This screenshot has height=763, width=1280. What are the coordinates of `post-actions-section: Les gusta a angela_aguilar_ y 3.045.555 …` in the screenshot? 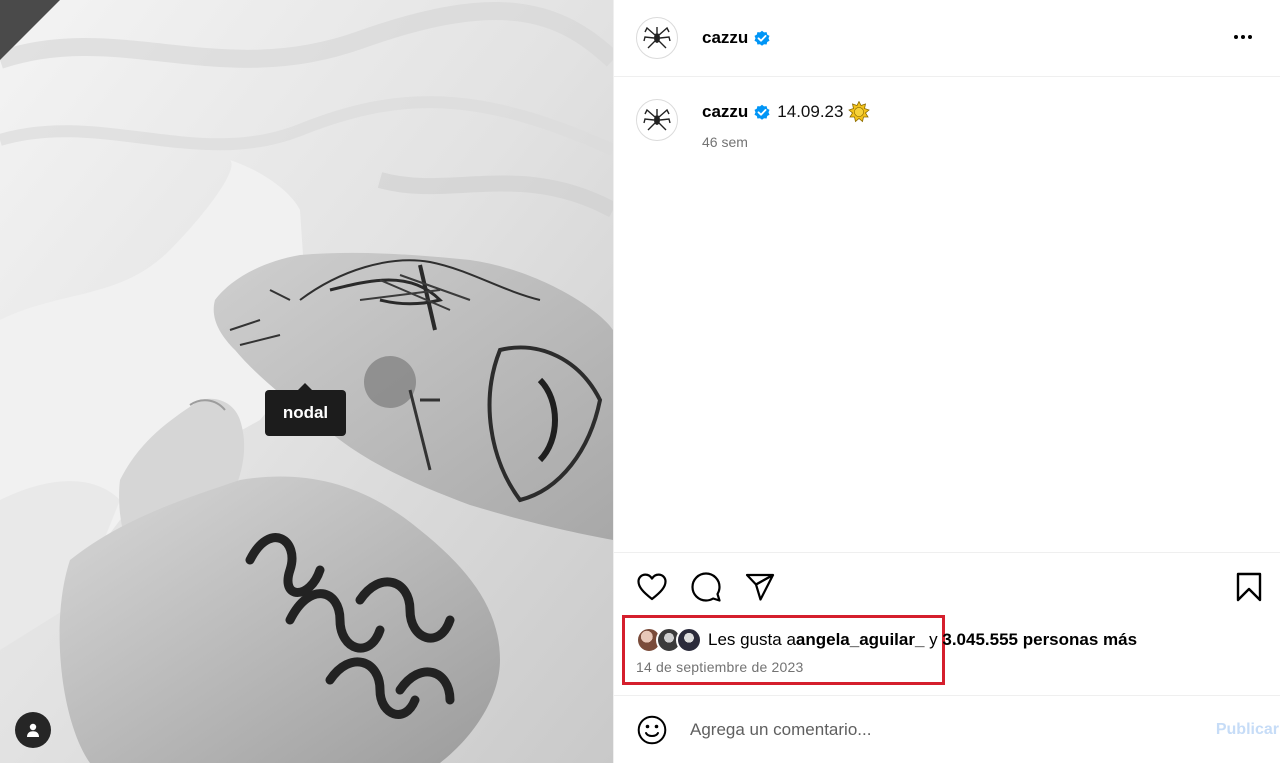 It's located at (947, 624).